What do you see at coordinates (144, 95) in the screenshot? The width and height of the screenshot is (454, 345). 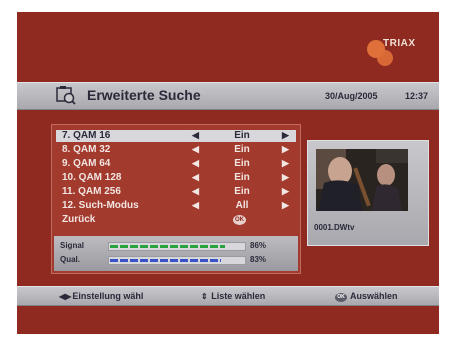 I see `page-title: Erweiterte Suche` at bounding box center [144, 95].